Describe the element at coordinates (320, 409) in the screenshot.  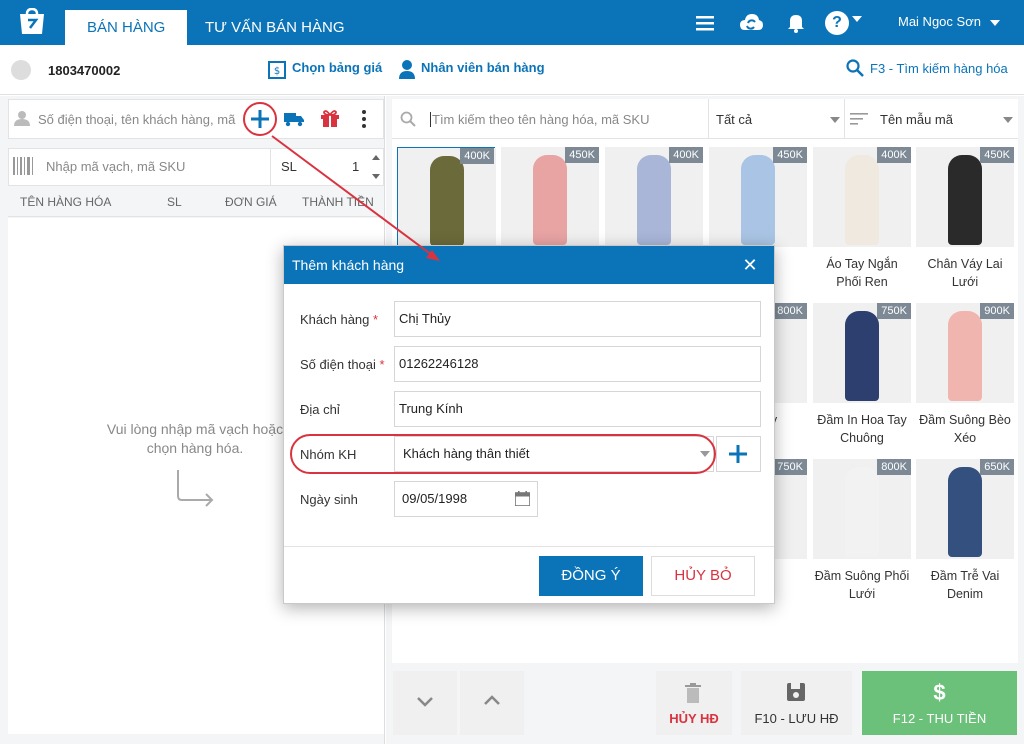
I see `address-label: Địa chỉ` at that location.